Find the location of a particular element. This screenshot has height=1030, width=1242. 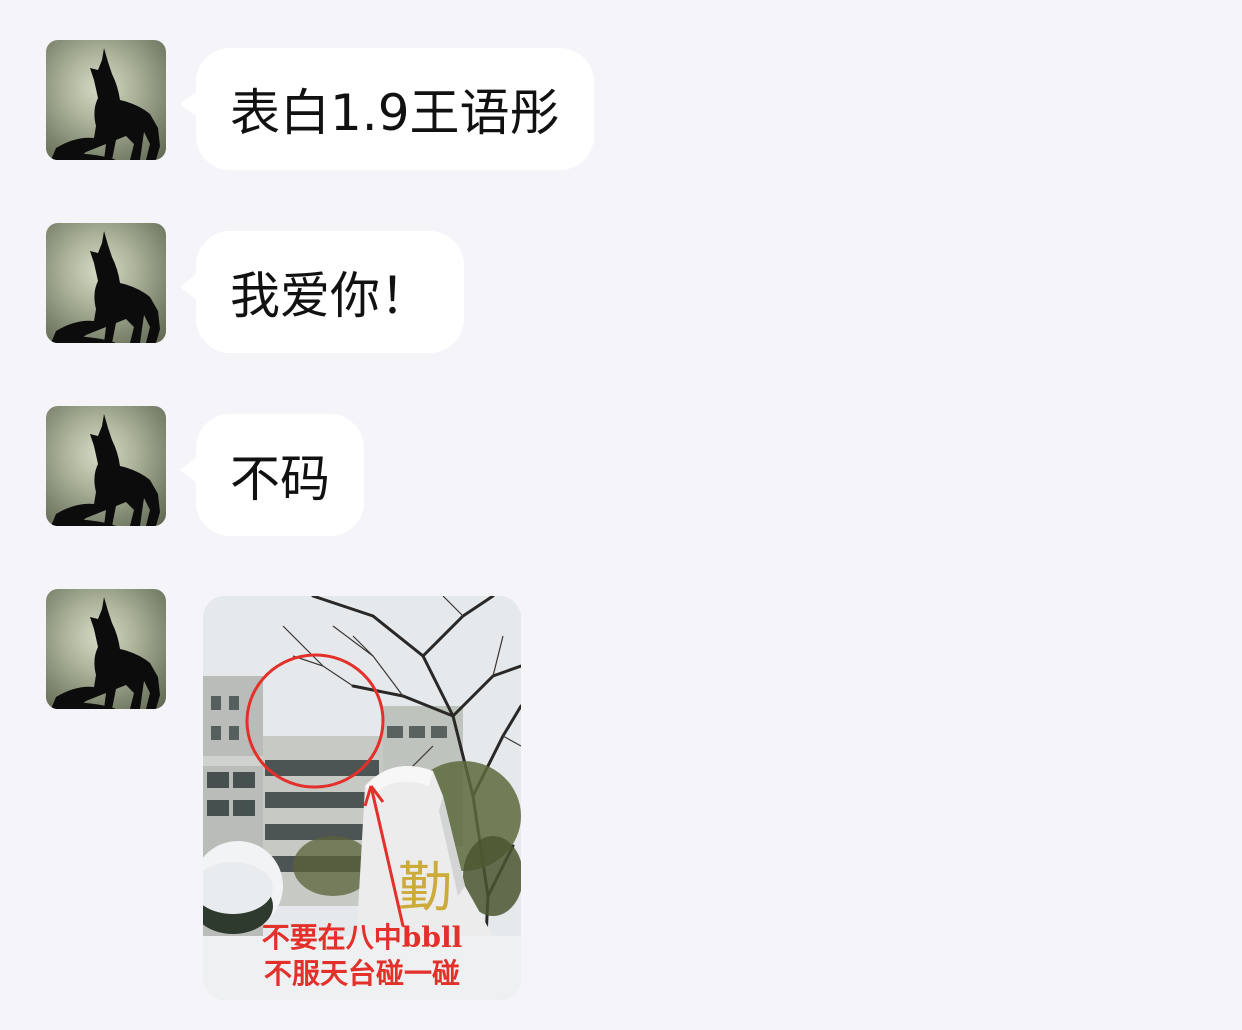

rock-inscription: 勤 is located at coordinates (425, 887).